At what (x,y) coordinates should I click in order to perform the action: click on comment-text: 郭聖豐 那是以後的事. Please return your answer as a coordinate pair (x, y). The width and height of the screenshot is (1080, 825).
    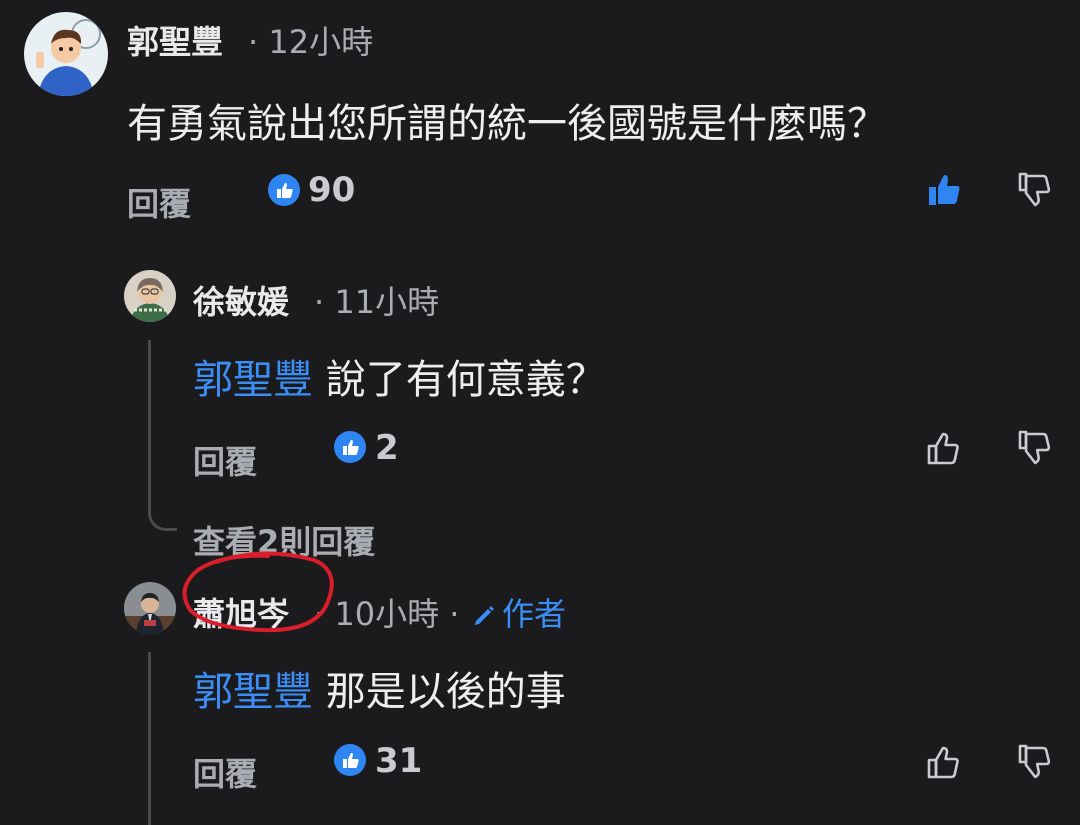
    Looking at the image, I should click on (379, 692).